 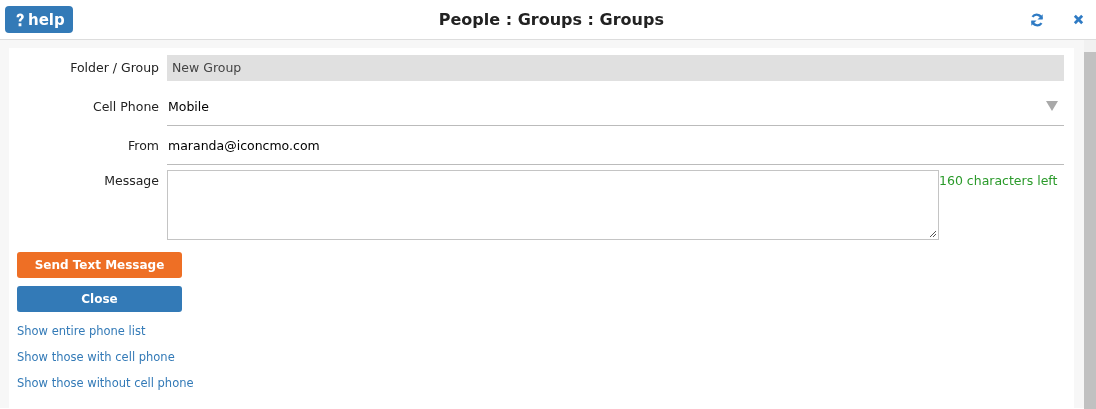 I want to click on message-field, so click(x=553, y=205).